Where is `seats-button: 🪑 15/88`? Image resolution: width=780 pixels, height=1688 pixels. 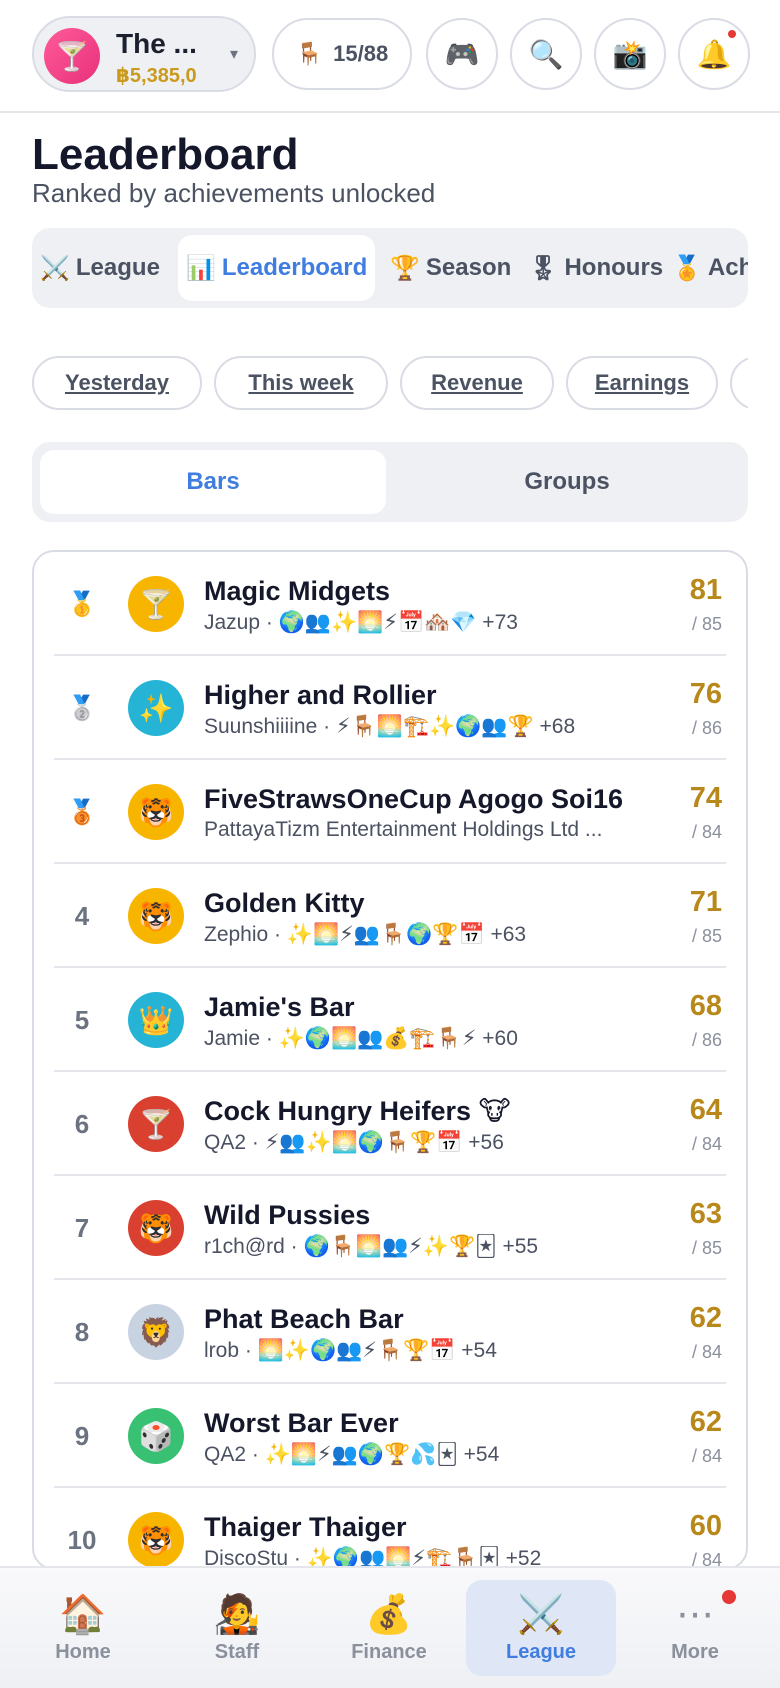 seats-button: 🪑 15/88 is located at coordinates (342, 54).